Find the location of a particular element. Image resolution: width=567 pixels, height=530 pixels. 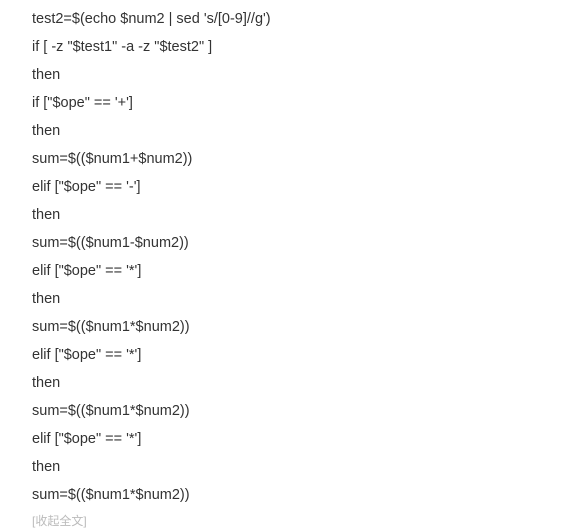

code-line: if ["$ope" == '+'] is located at coordinates (82, 103).